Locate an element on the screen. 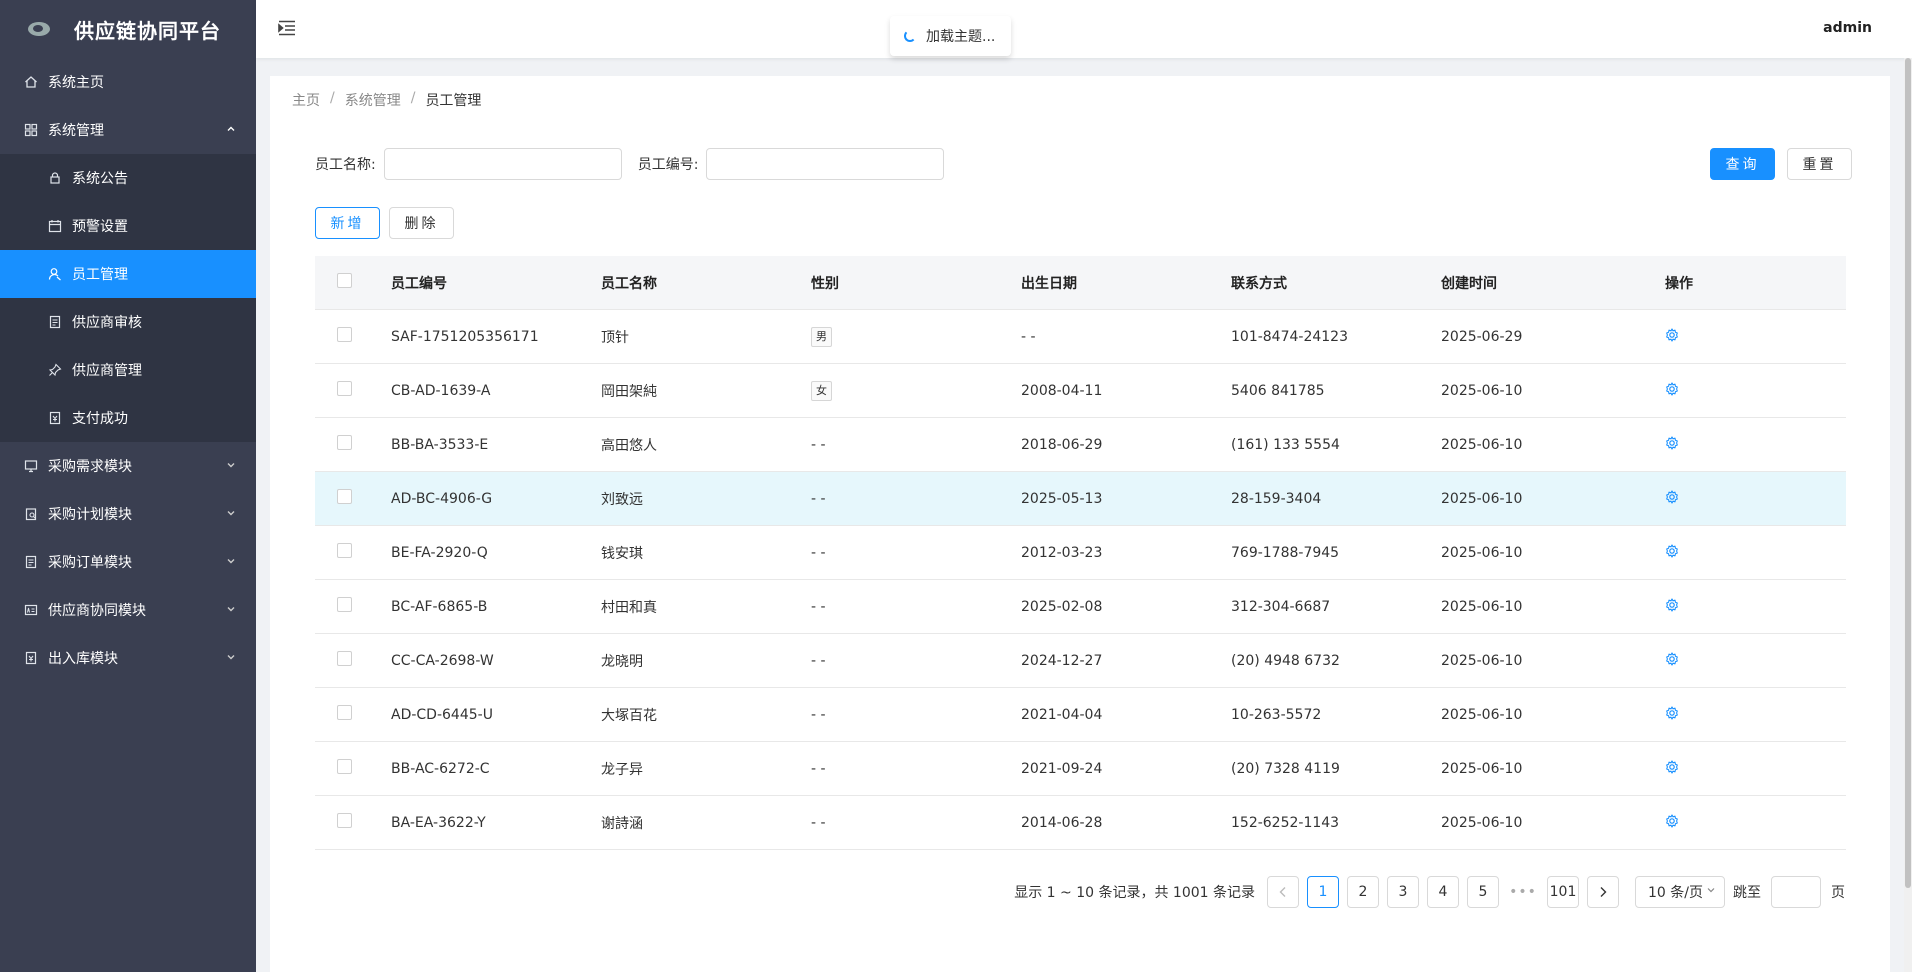  column-header: 出生日期 is located at coordinates (1049, 283).